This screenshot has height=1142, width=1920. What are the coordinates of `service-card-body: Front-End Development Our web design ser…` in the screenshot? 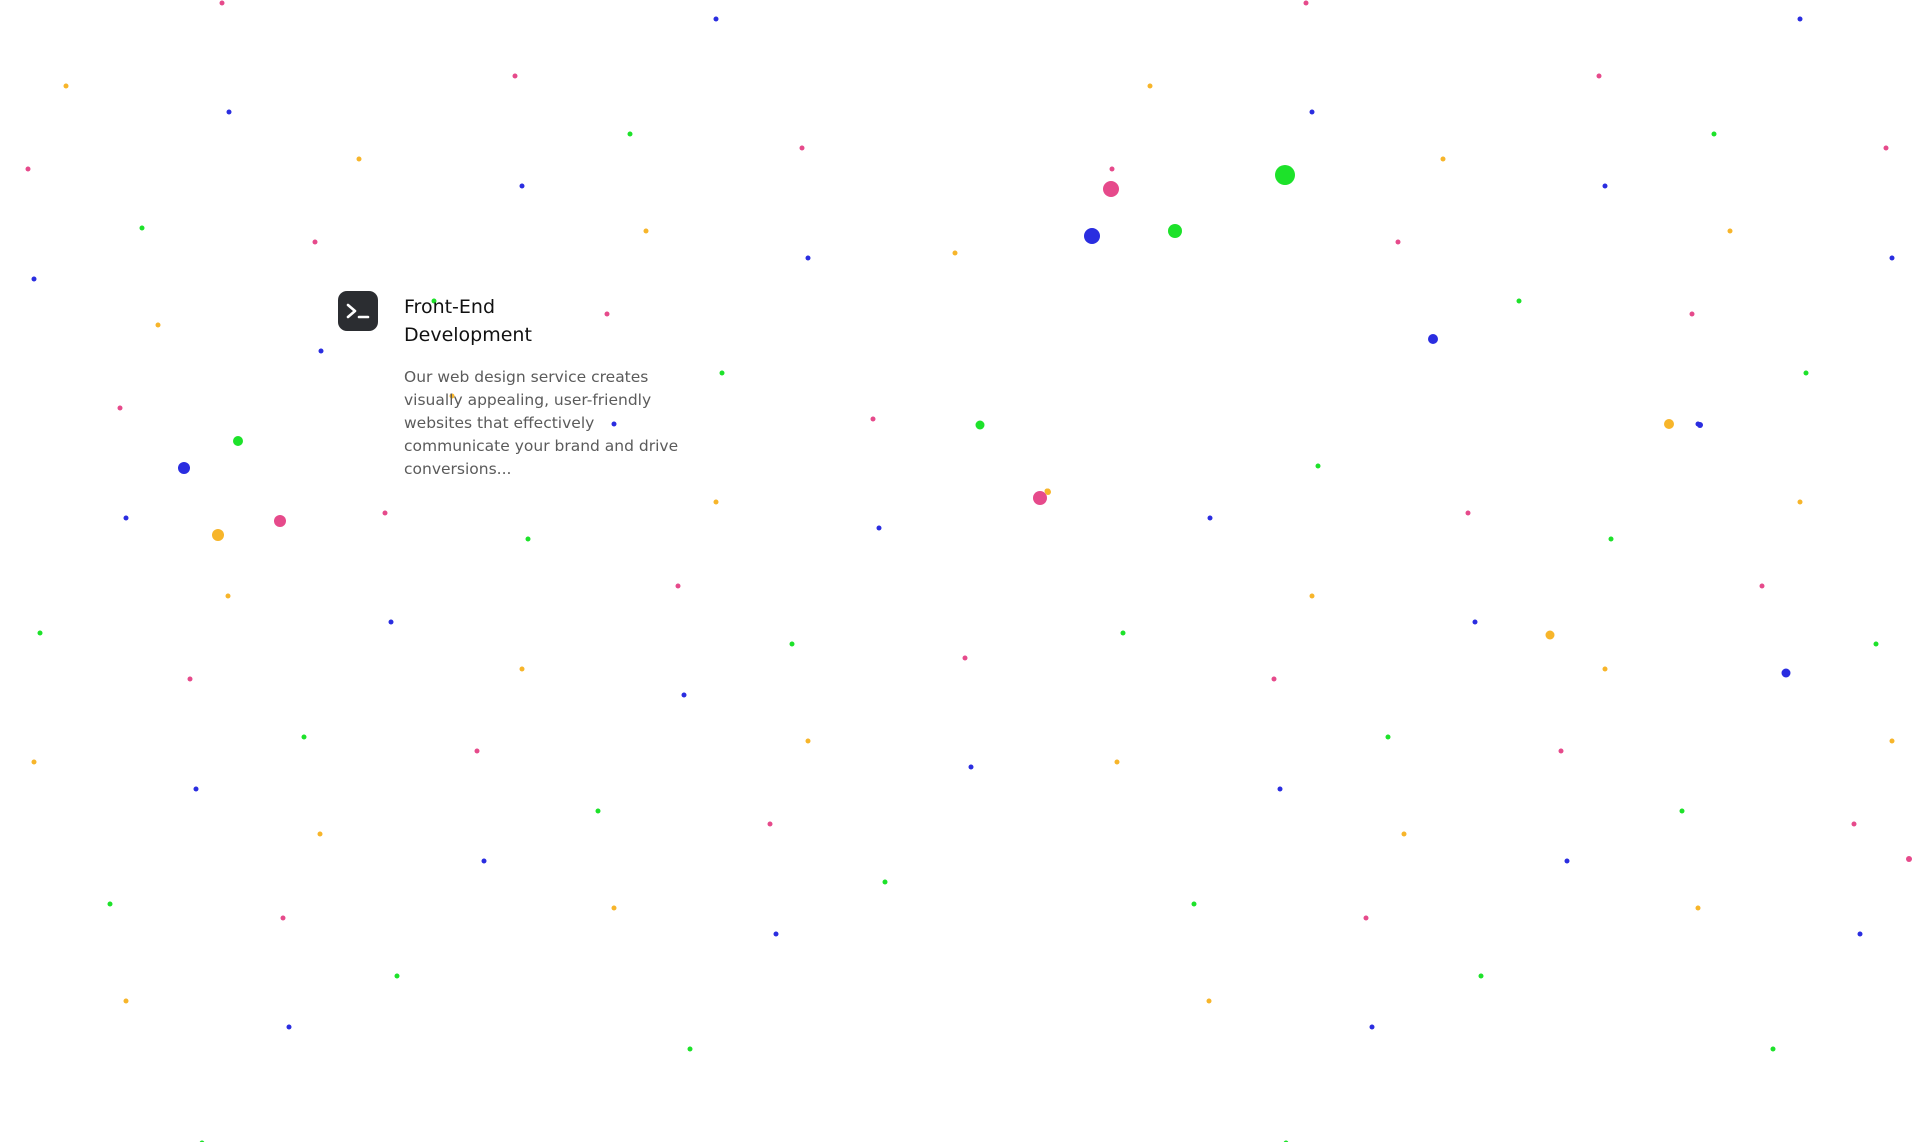 It's located at (549, 386).